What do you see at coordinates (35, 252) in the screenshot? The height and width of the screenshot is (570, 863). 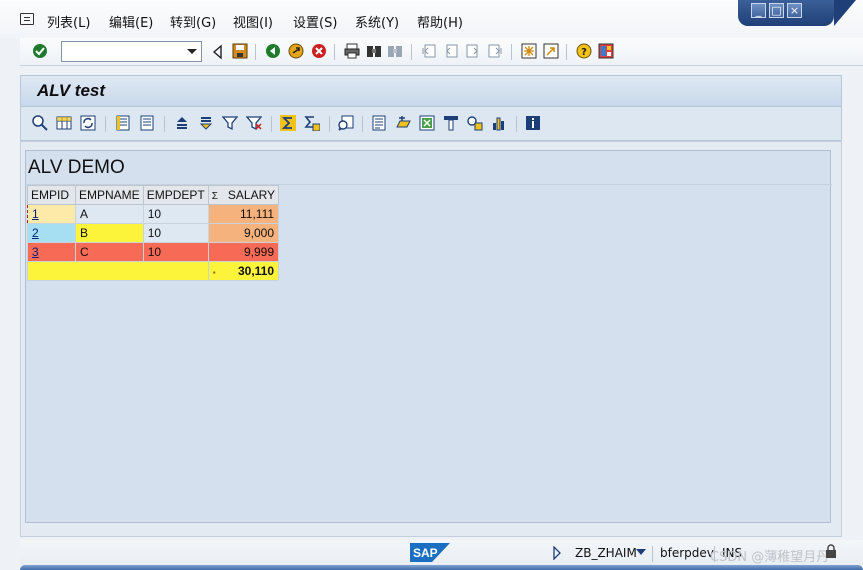 I see `empid-link: 3` at bounding box center [35, 252].